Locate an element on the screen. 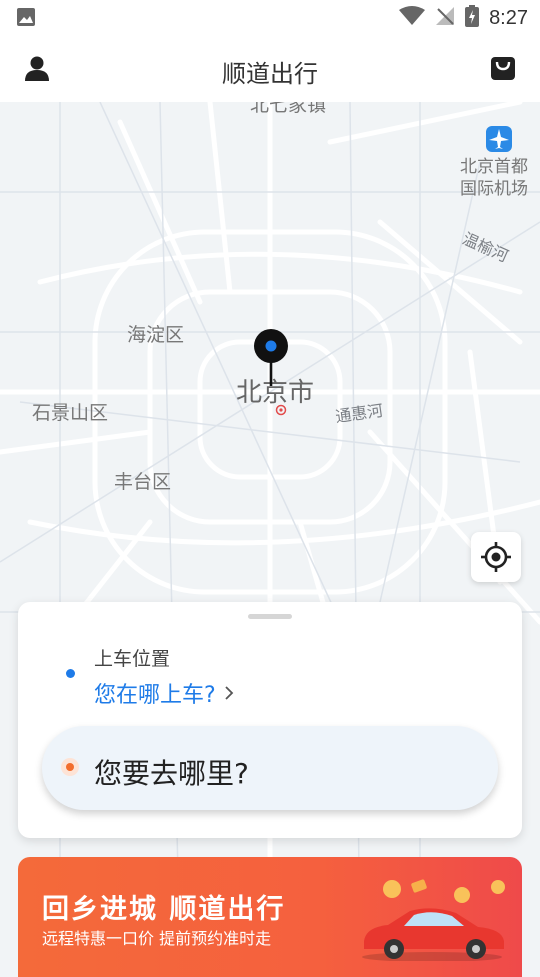 This screenshot has height=977, width=540. map-label-haidian: 海淀区 is located at coordinates (156, 335).